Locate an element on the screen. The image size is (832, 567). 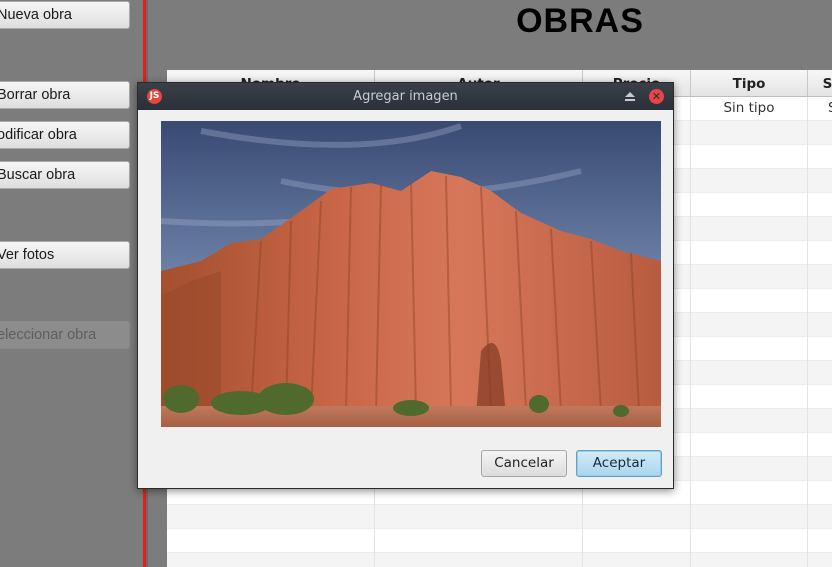
dialog-title: Agregar imagen is located at coordinates (405, 96).